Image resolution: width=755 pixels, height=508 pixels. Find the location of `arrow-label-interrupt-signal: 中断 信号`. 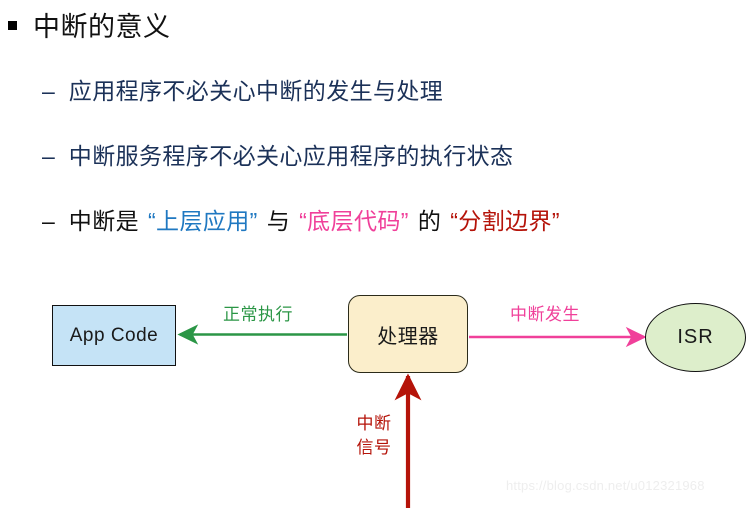

arrow-label-interrupt-signal: 中断 信号 is located at coordinates (374, 436).